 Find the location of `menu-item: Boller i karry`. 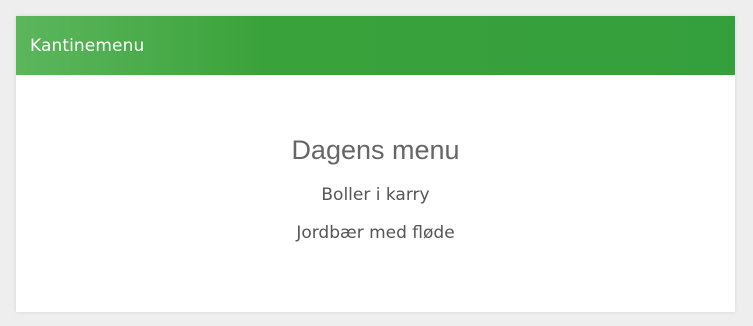

menu-item: Boller i karry is located at coordinates (375, 195).